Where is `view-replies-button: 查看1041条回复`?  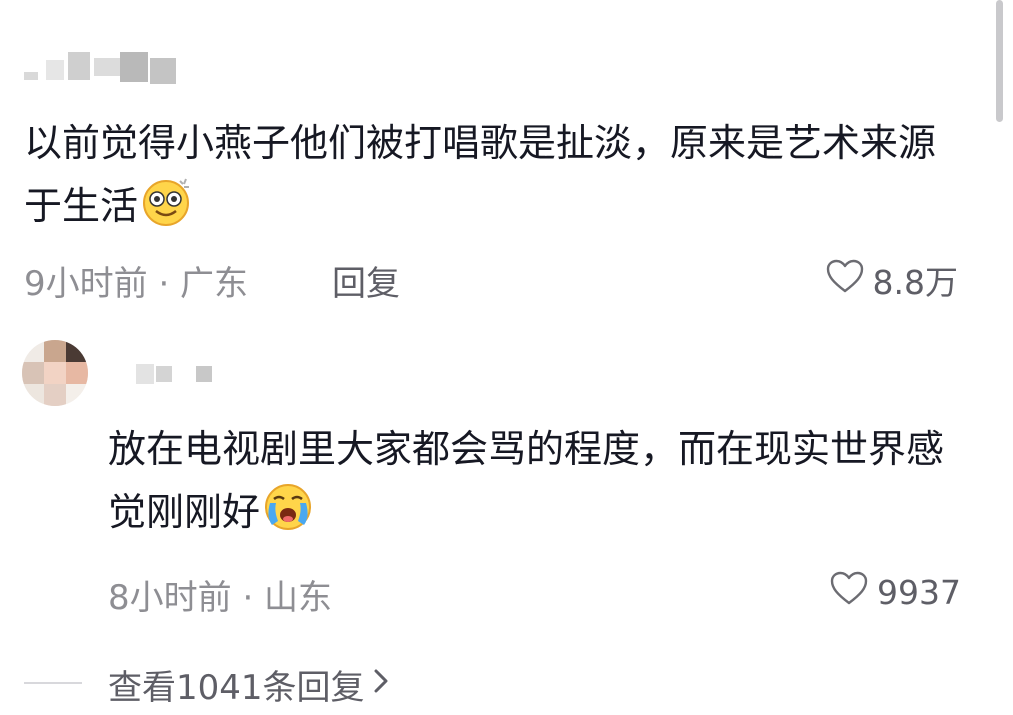
view-replies-button: 查看1041条回复 is located at coordinates (249, 684).